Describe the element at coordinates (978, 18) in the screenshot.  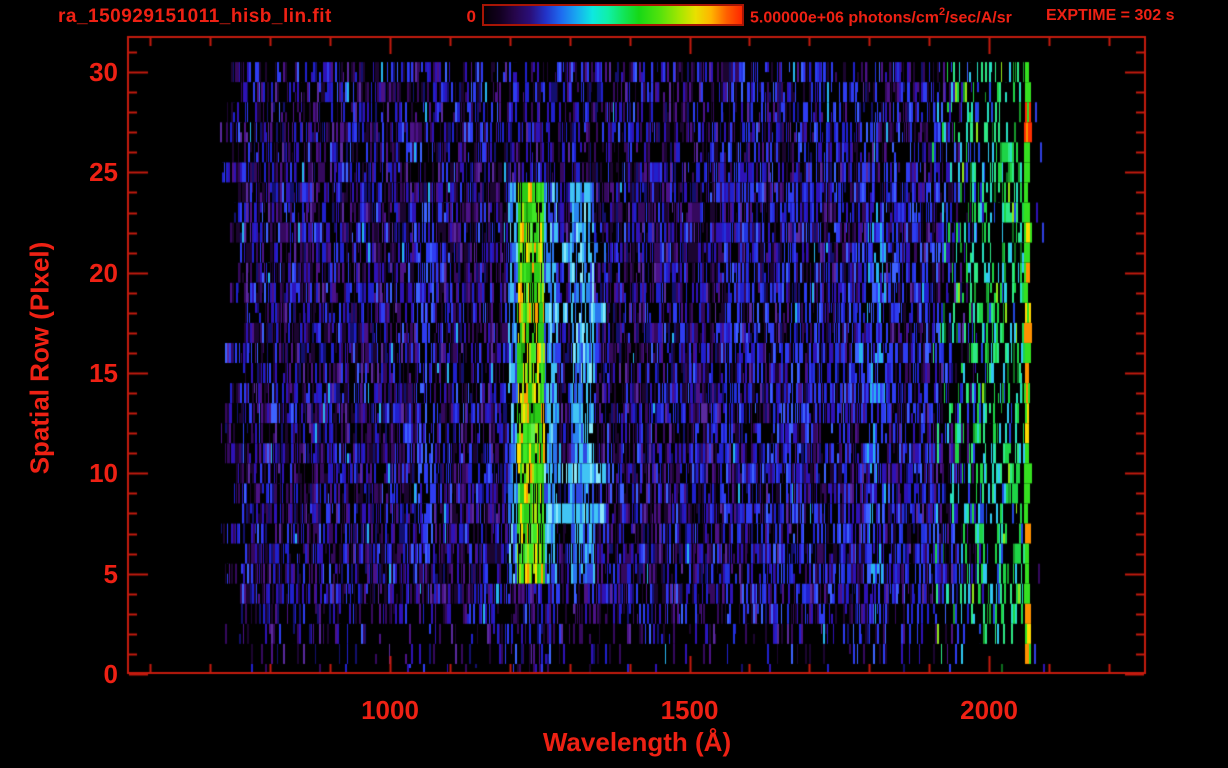
I see `colorbar-max-label-suffix: /sec/A/sr` at that location.